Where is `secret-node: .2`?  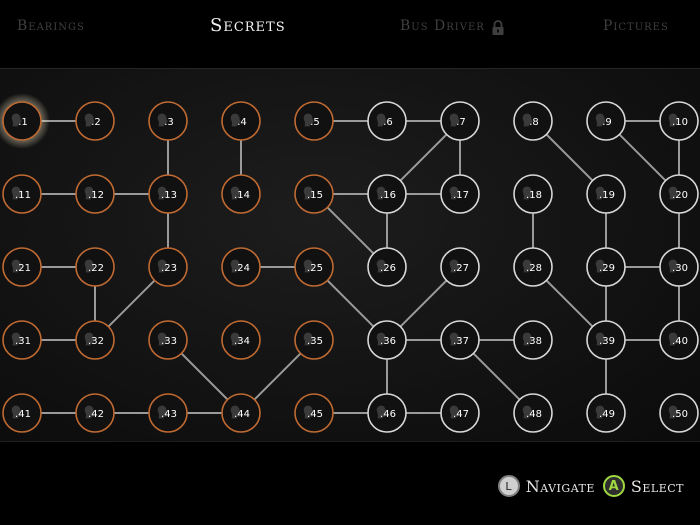 secret-node: .2 is located at coordinates (95, 121).